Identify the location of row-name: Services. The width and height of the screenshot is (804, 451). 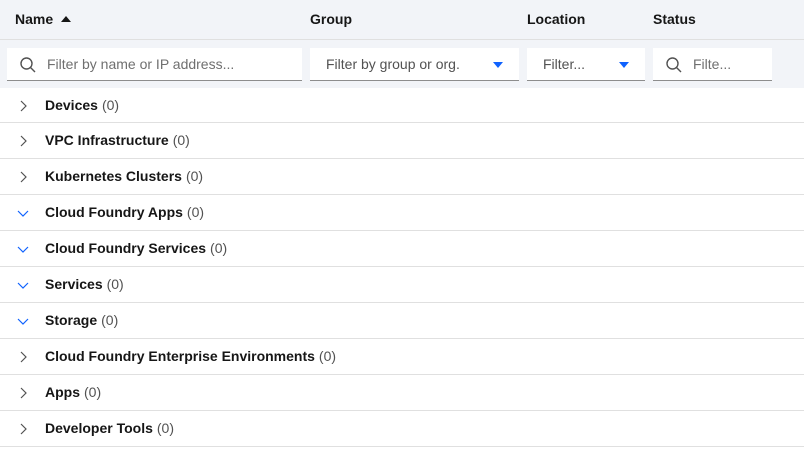
(74, 284).